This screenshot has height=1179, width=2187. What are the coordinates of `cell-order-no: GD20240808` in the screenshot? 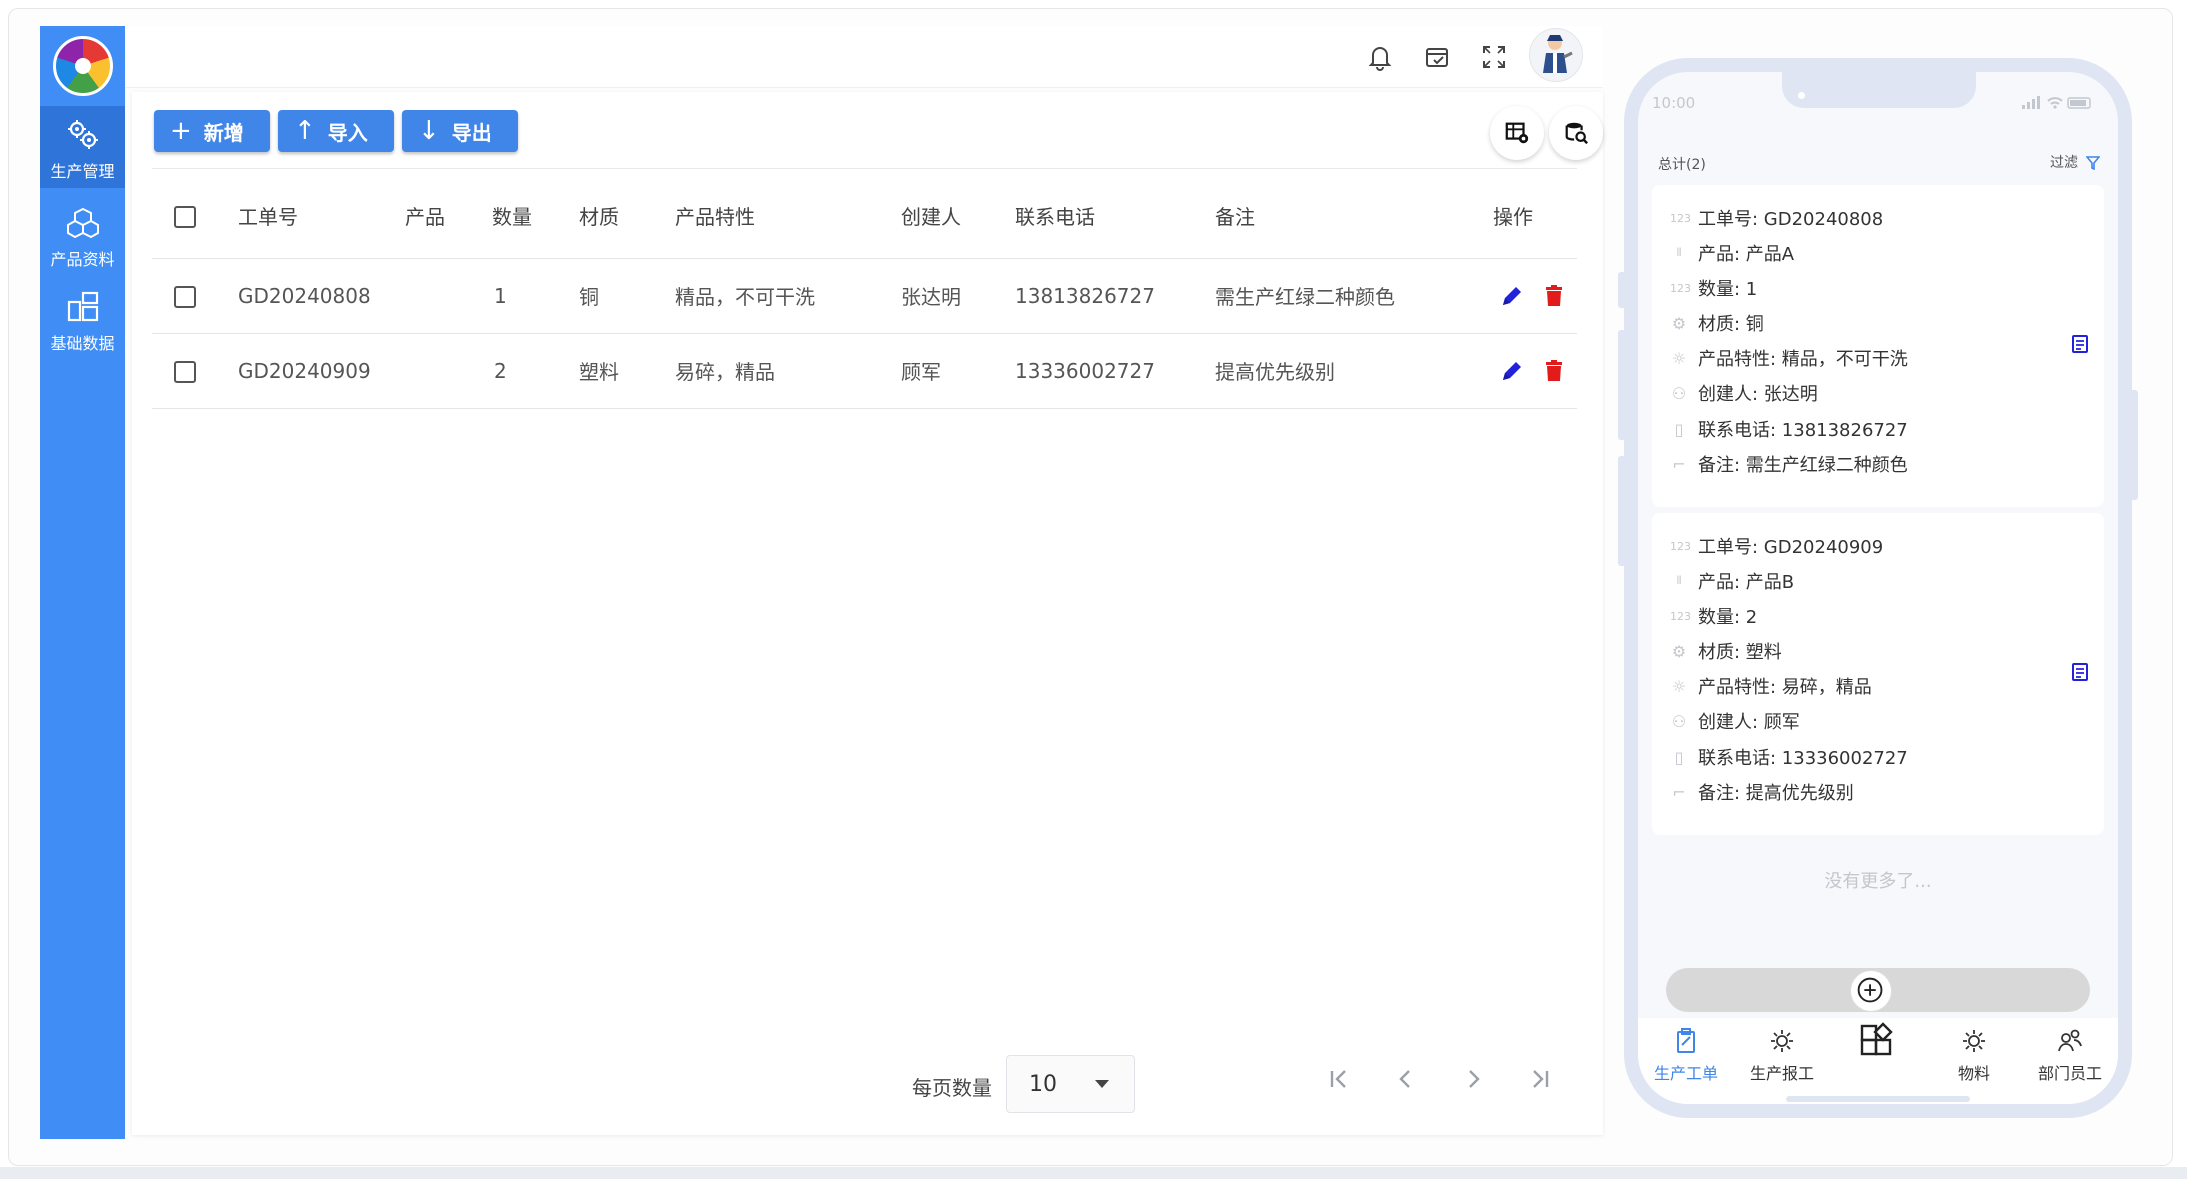 It's located at (321, 296).